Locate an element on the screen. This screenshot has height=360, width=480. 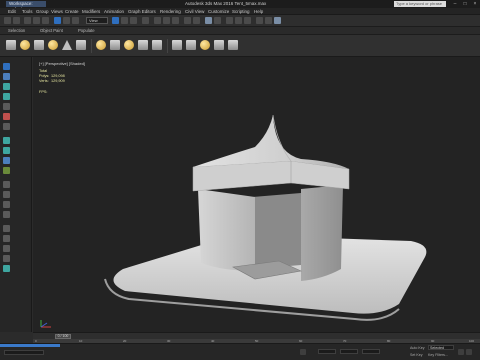
region-select-icon is located at coordinates (75, 20).